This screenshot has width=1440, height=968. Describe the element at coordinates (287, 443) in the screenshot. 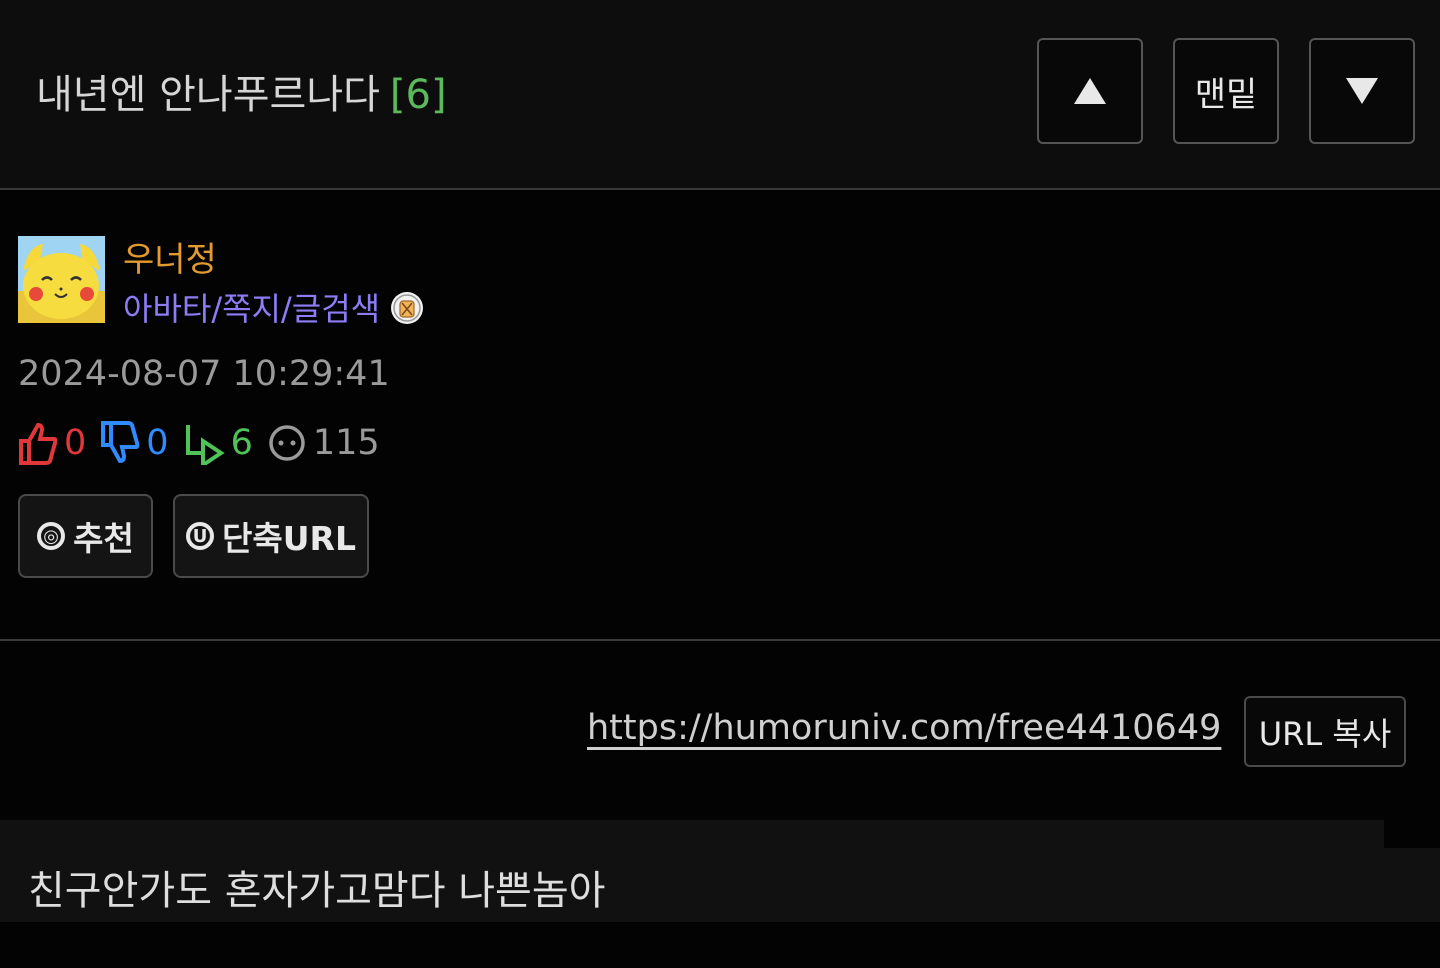

I see `views-icon` at that location.